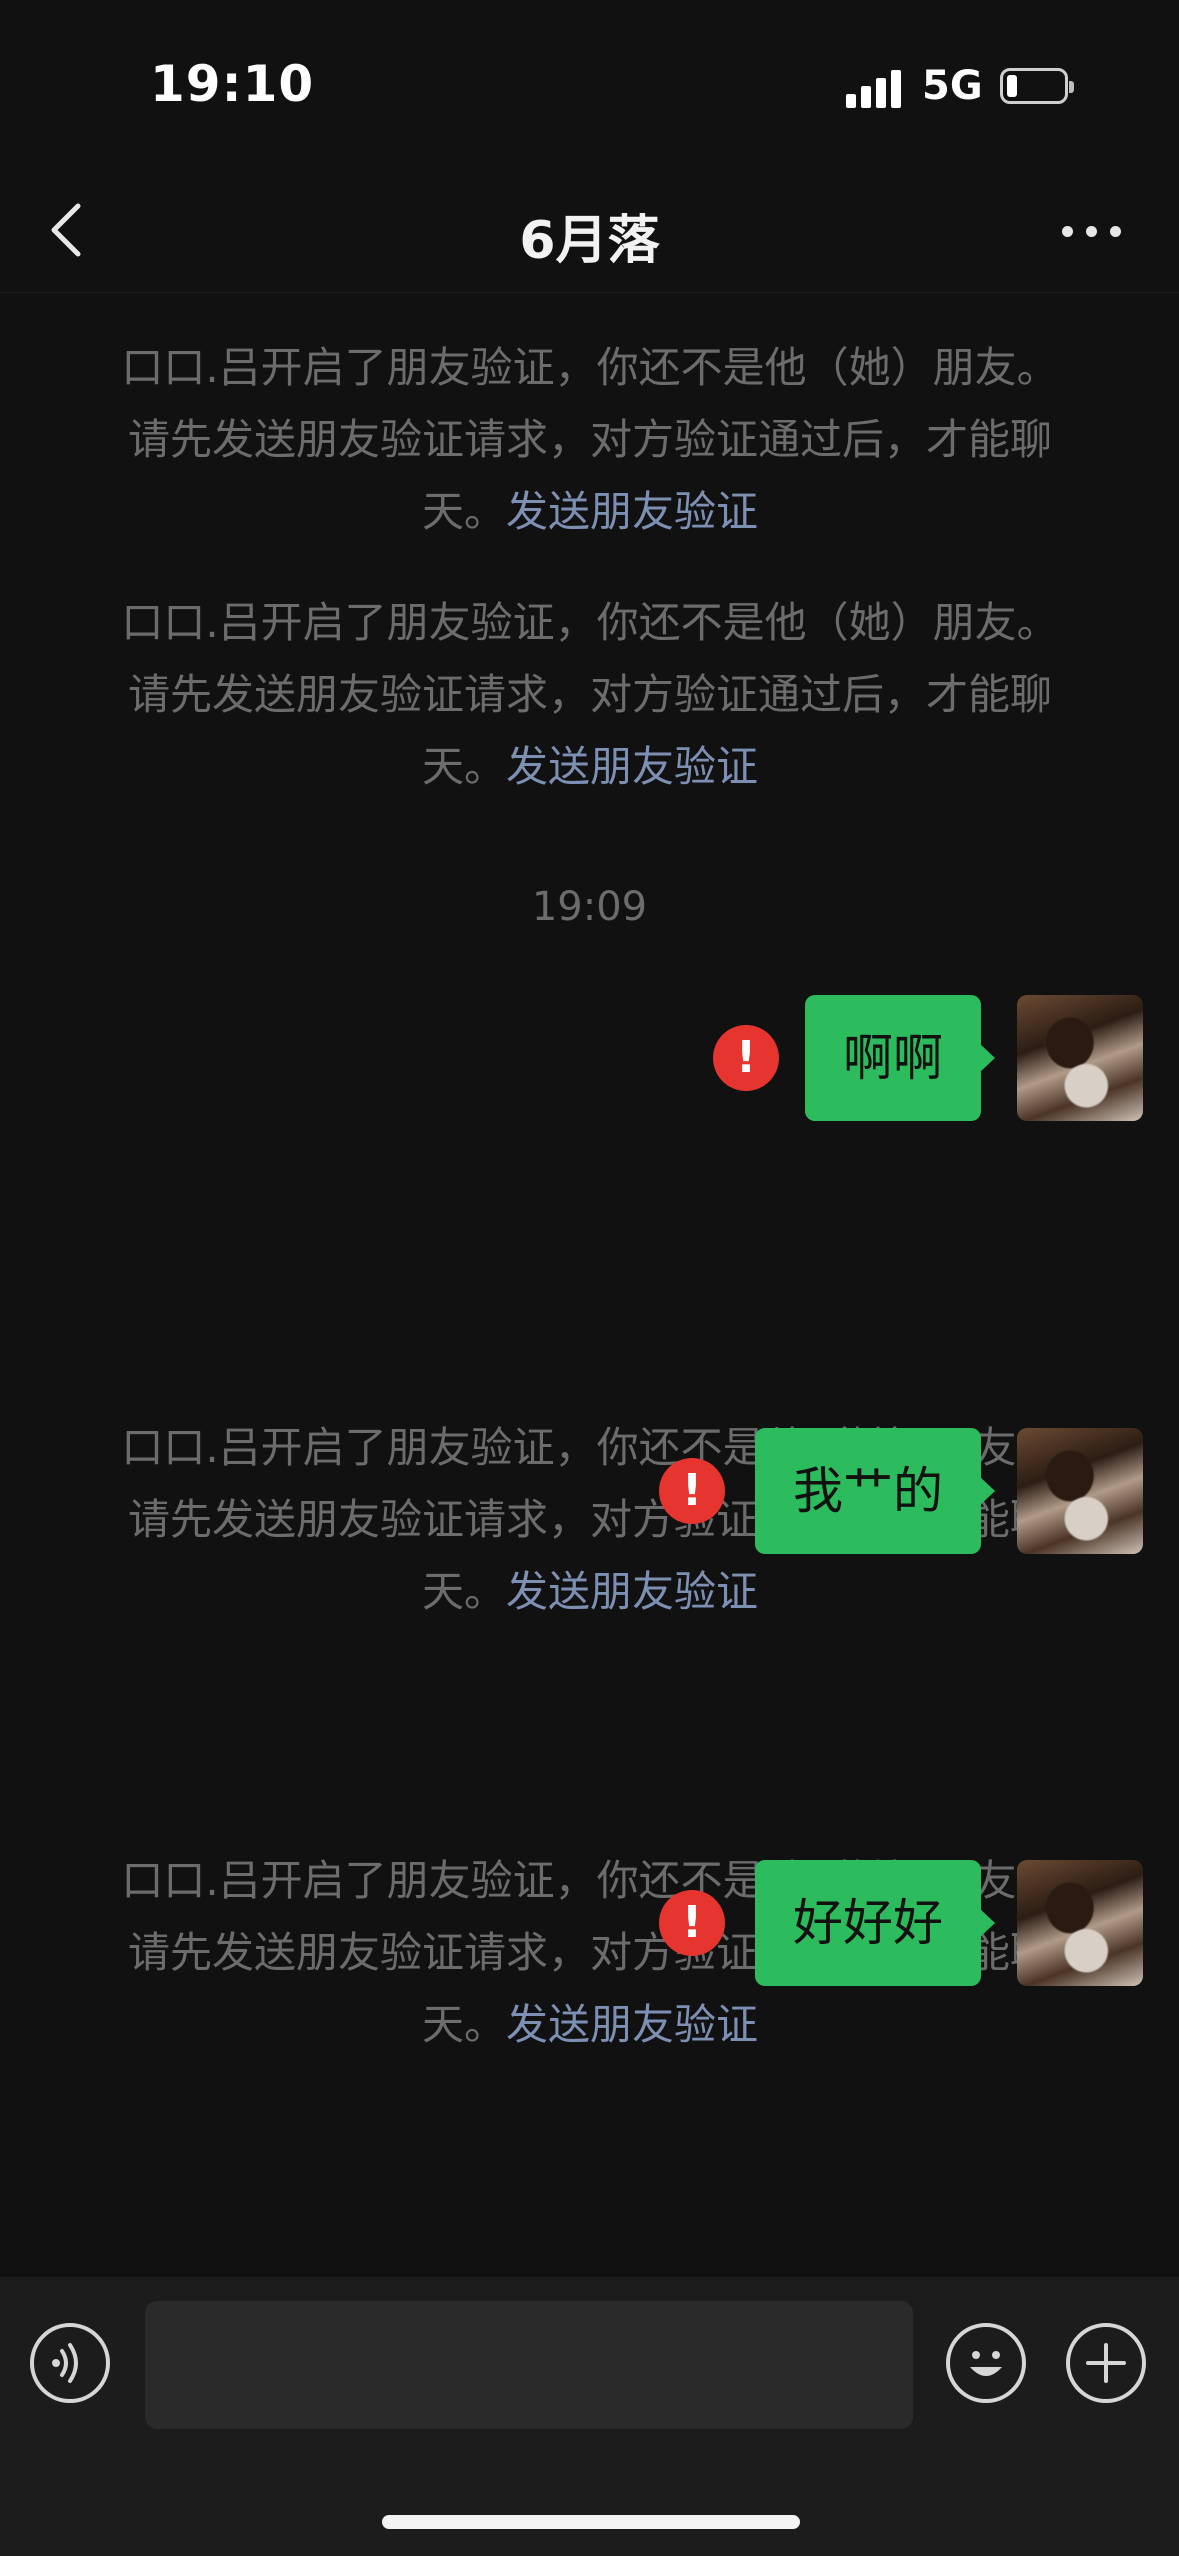 The height and width of the screenshot is (2556, 1179). I want to click on voice-icon, so click(70, 2363).